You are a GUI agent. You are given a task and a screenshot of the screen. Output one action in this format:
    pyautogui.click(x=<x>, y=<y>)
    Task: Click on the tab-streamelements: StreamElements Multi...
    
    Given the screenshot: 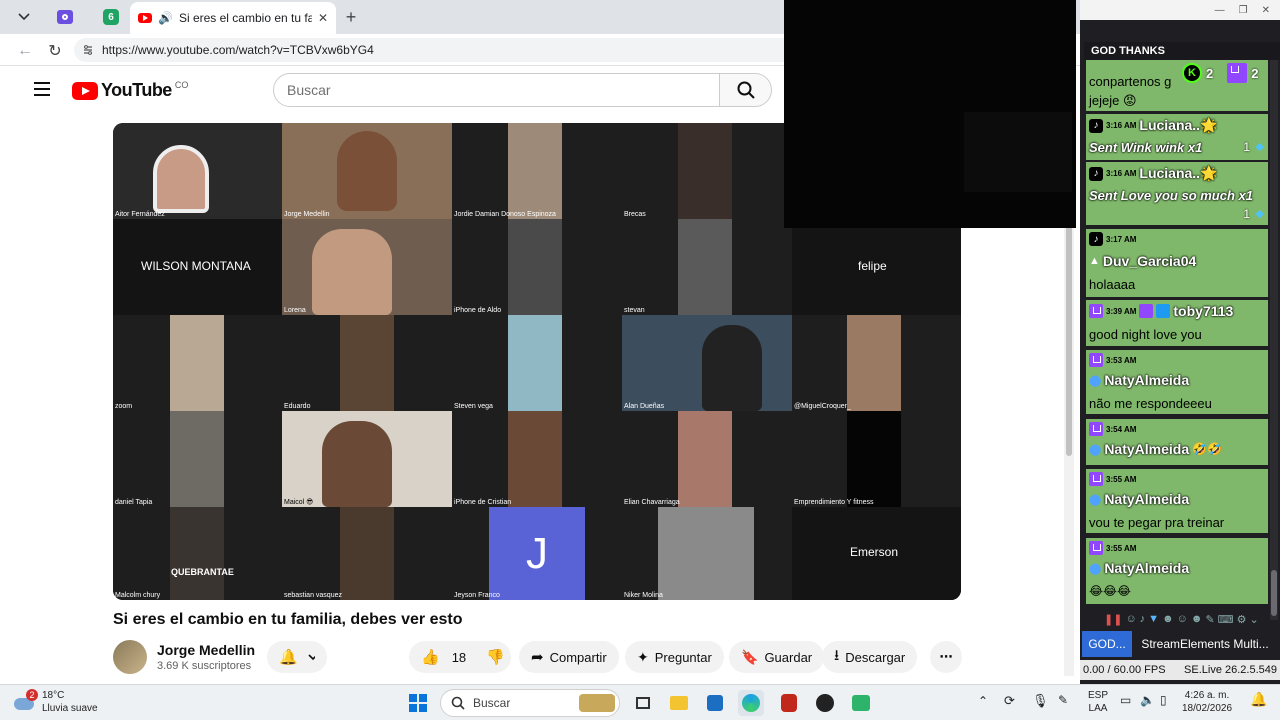 What is the action you would take?
    pyautogui.click(x=1205, y=644)
    